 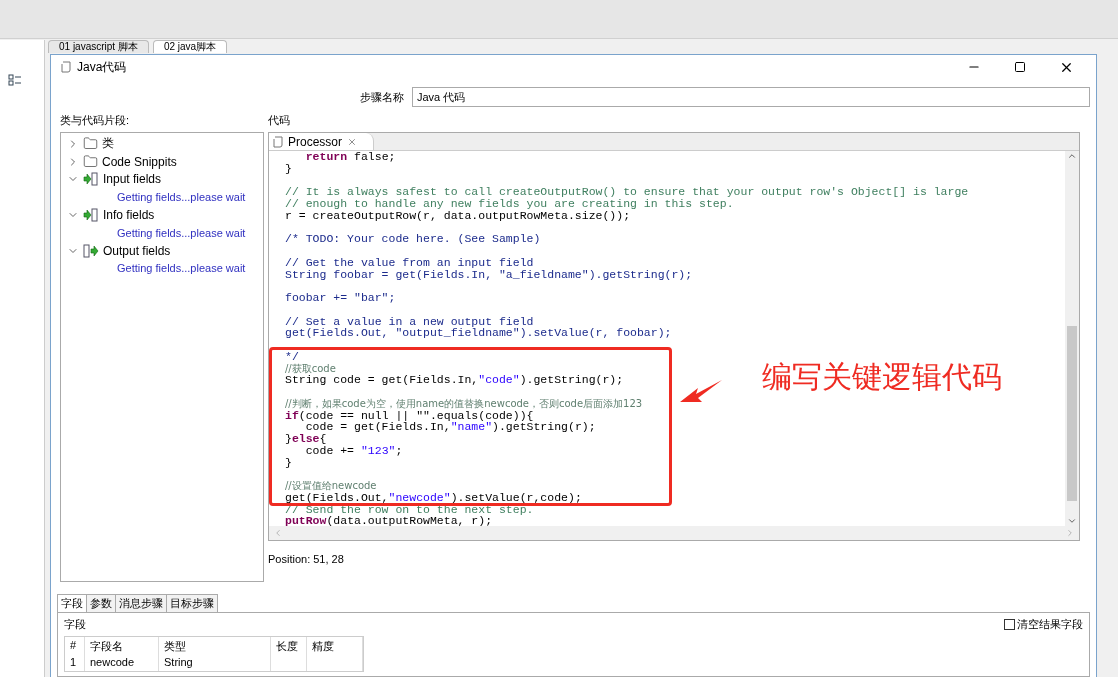 What do you see at coordinates (122, 662) in the screenshot?
I see `table-cell: newcode` at bounding box center [122, 662].